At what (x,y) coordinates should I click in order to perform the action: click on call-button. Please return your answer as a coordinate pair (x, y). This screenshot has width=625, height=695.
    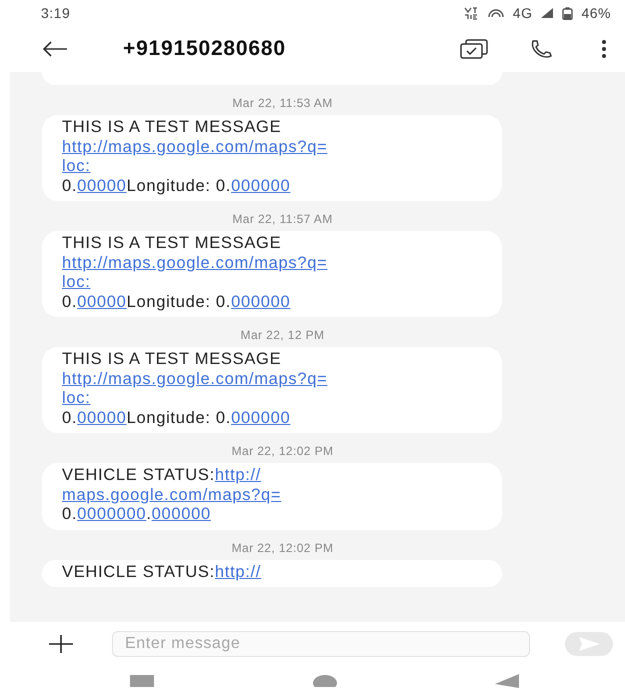
    Looking at the image, I should click on (541, 49).